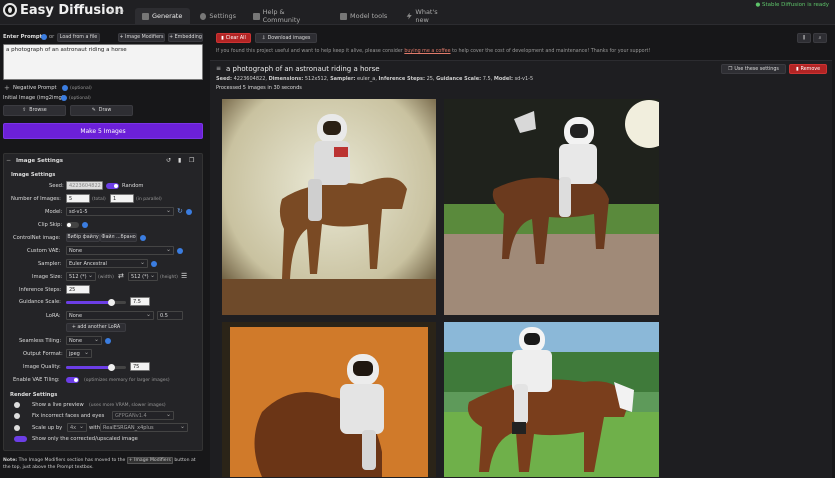 The image size is (835, 478). What do you see at coordinates (286, 38) in the screenshot?
I see `download-images-button: ⇩ Download images` at bounding box center [286, 38].